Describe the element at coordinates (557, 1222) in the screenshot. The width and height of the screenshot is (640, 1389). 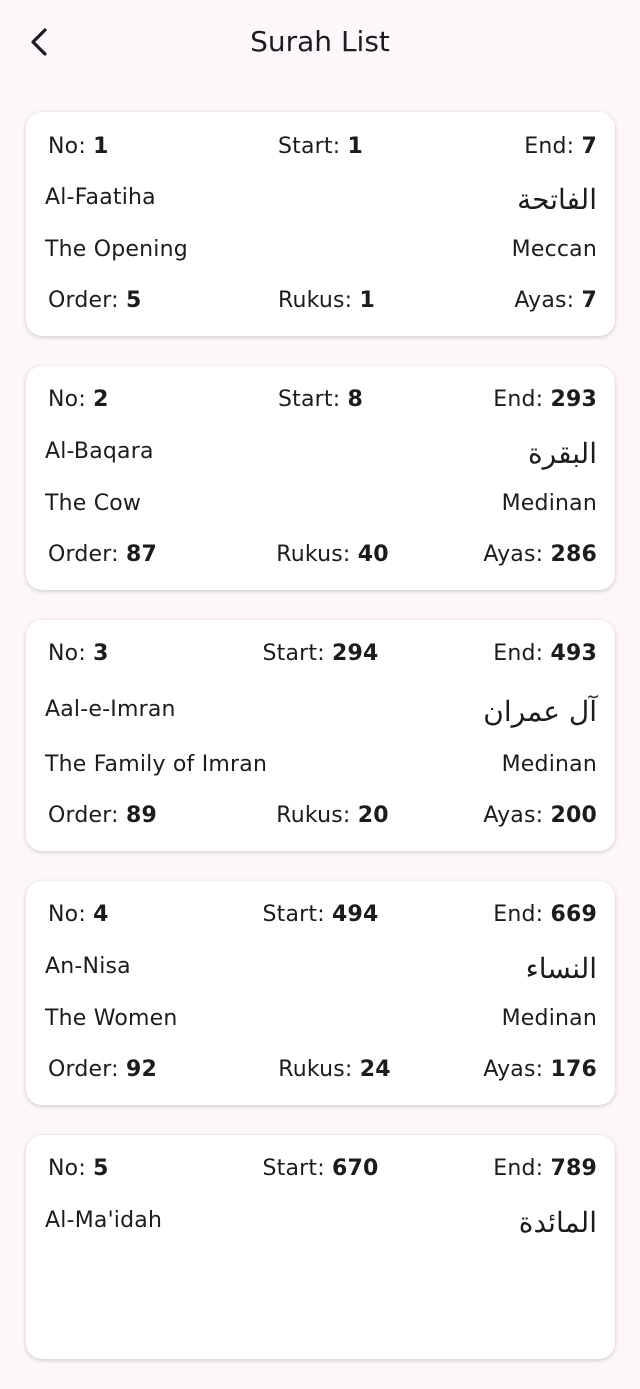
I see `surah-arabic-name: المائدة` at that location.